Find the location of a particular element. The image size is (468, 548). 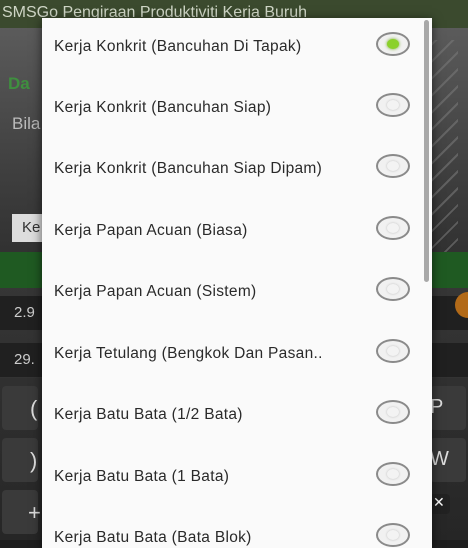

close-icon-label: ✕ is located at coordinates (439, 502).